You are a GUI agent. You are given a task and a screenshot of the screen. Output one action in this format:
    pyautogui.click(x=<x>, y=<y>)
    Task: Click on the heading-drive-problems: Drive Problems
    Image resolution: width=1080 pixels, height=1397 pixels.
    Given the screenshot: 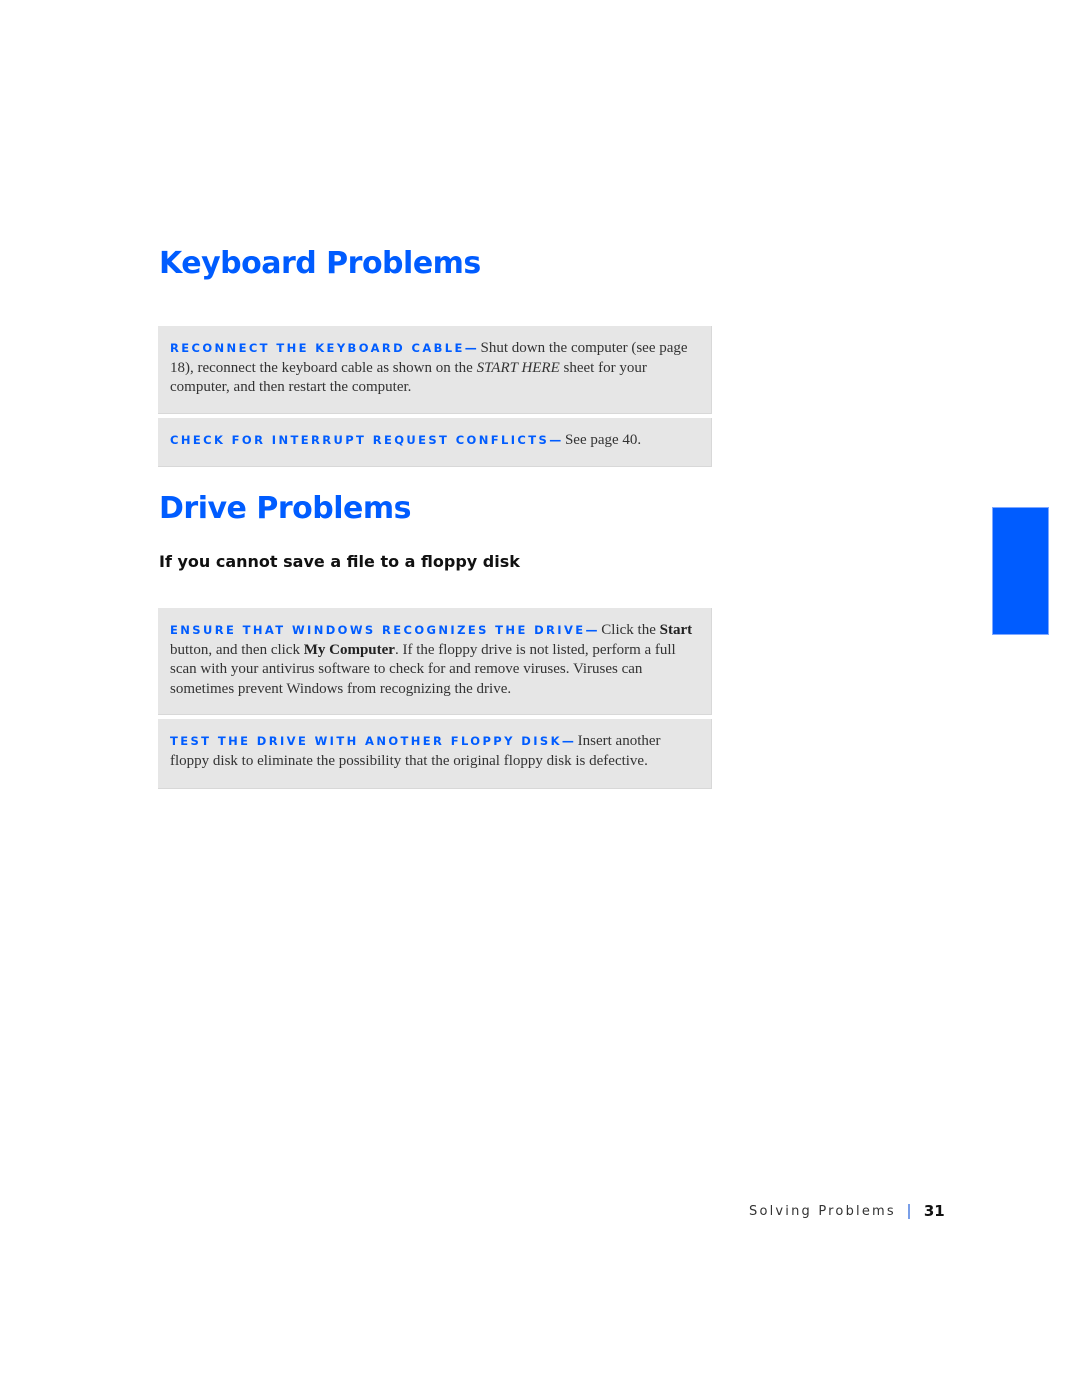 What is the action you would take?
    pyautogui.click(x=285, y=508)
    